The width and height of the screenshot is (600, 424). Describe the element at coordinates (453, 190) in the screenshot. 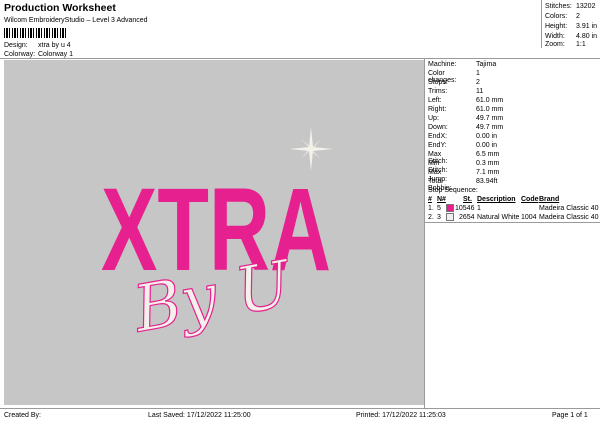

I see `stop-sequence-title: Stop Sequence:` at that location.